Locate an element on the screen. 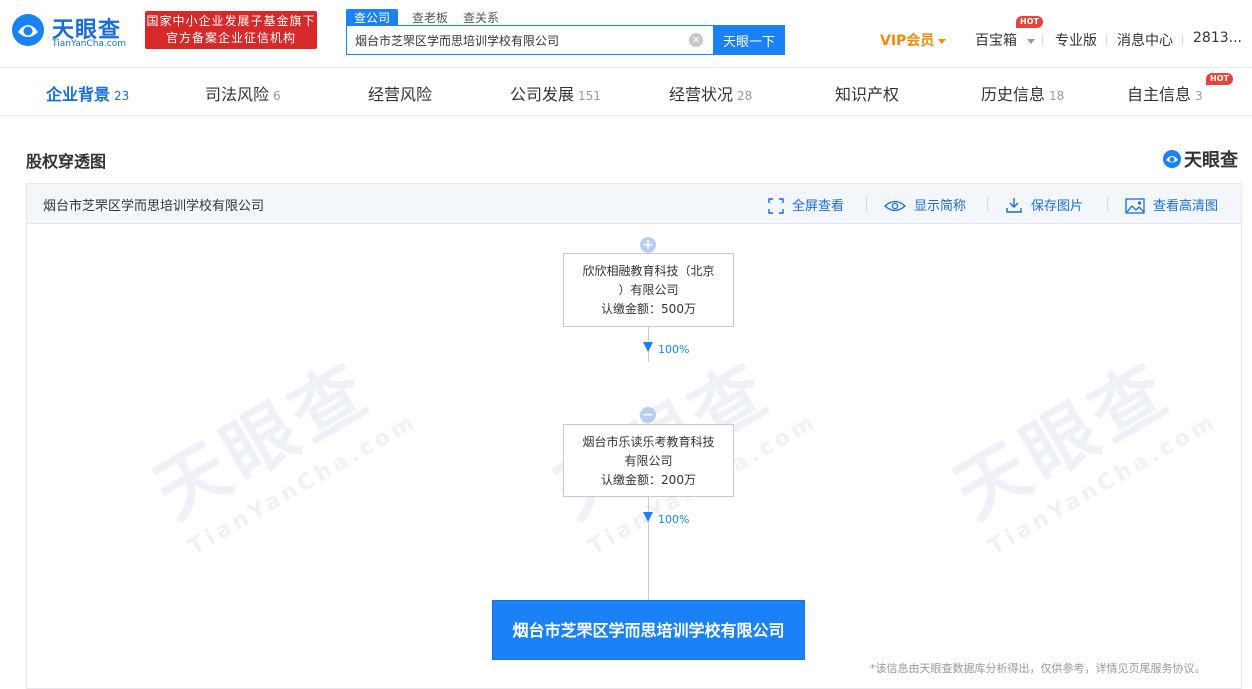 This screenshot has width=1252, height=689. hd-image-button: 查看高清图 is located at coordinates (1171, 204).